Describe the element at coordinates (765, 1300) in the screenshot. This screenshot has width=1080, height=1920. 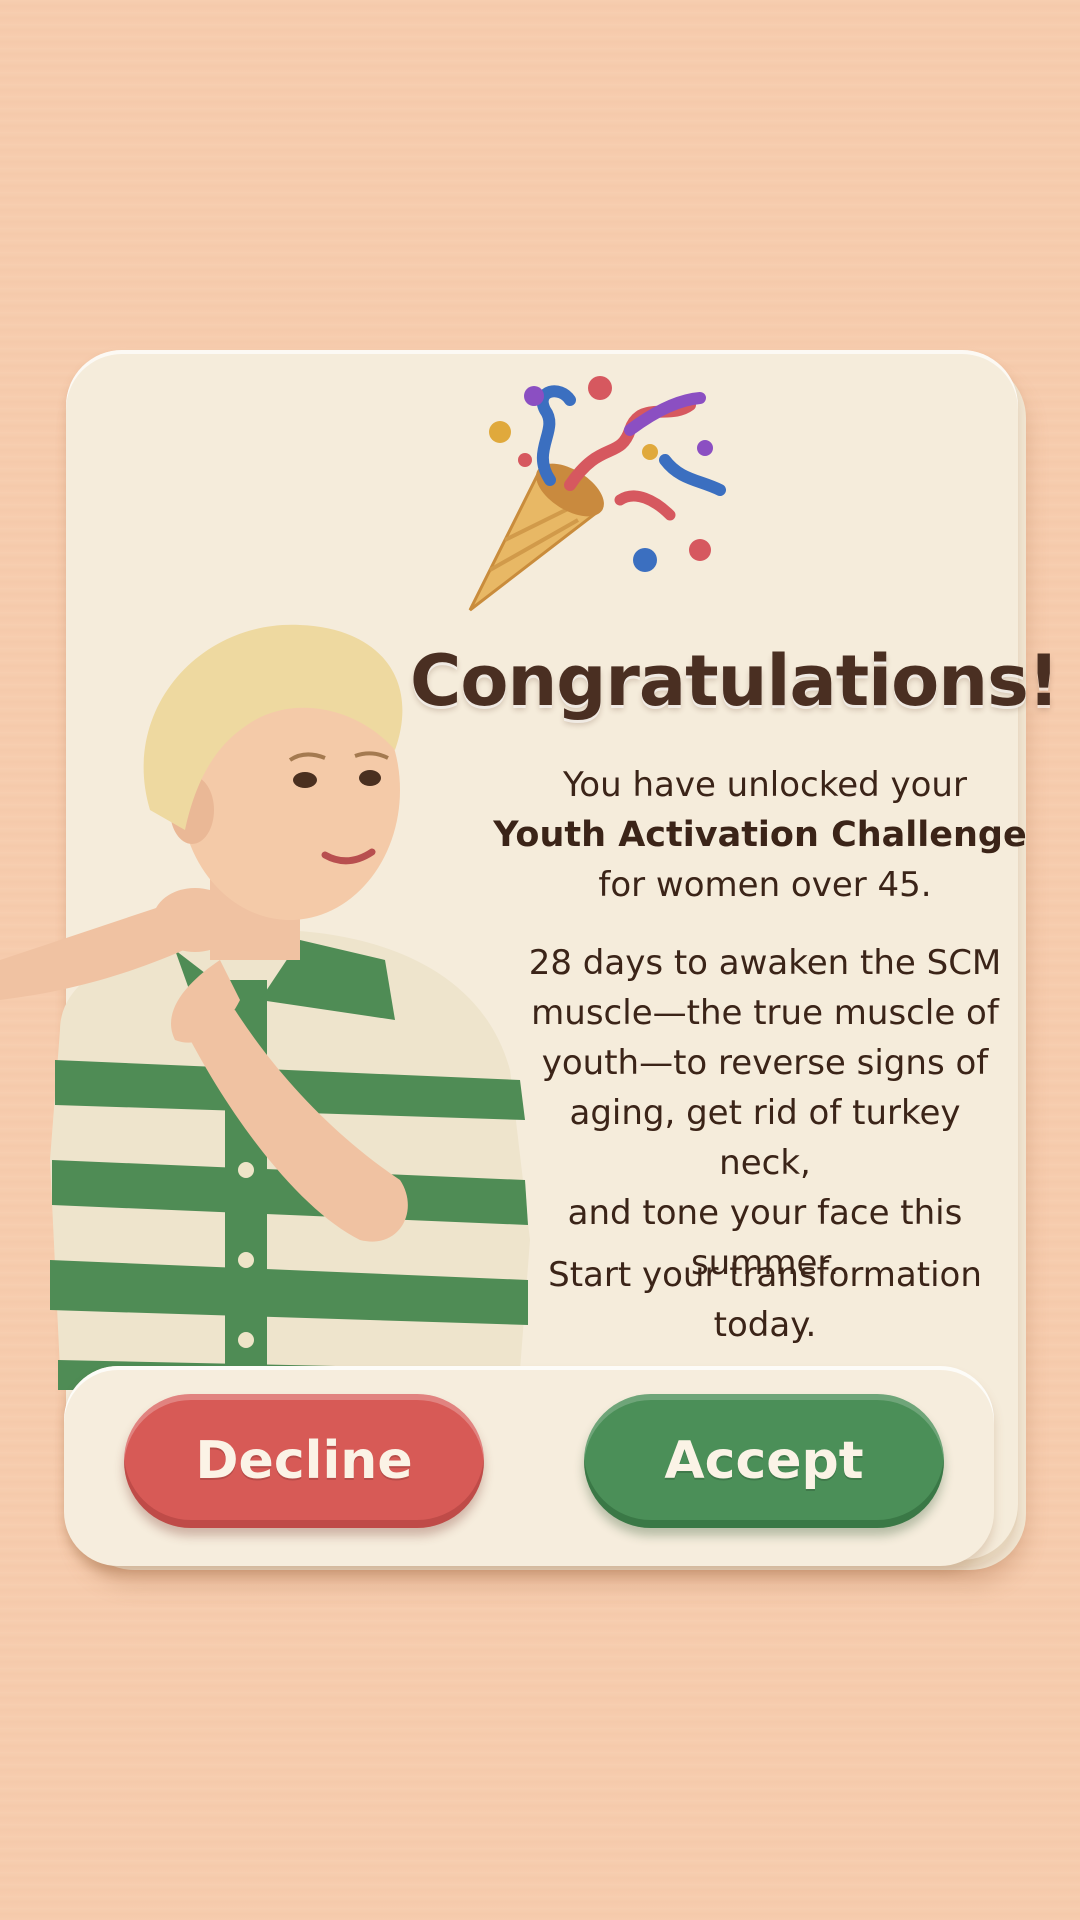
I see `cta-text: Start your transformation today.` at that location.